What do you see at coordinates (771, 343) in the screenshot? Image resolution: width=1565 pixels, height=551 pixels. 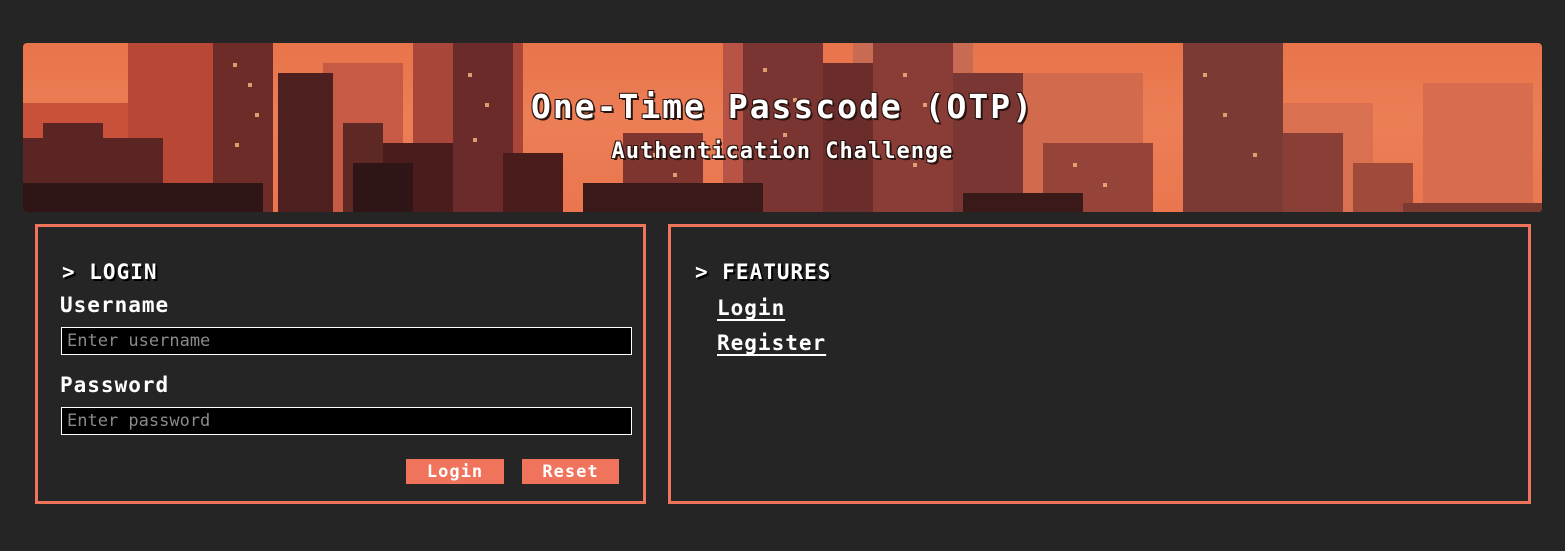 I see `register-link: Register` at bounding box center [771, 343].